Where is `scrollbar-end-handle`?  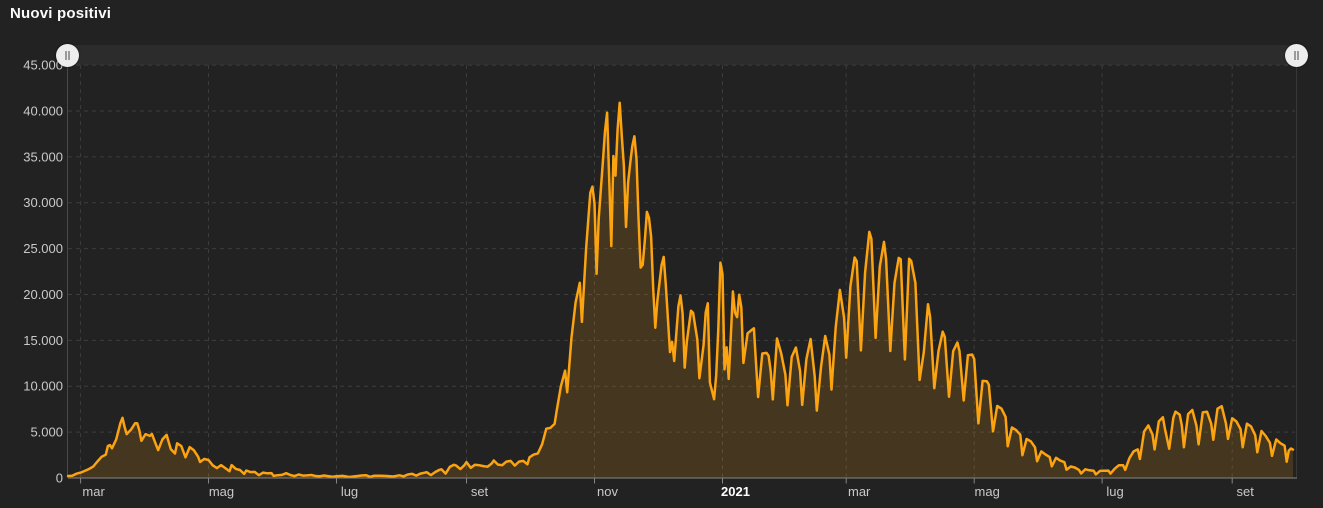
scrollbar-end-handle is located at coordinates (1296, 55).